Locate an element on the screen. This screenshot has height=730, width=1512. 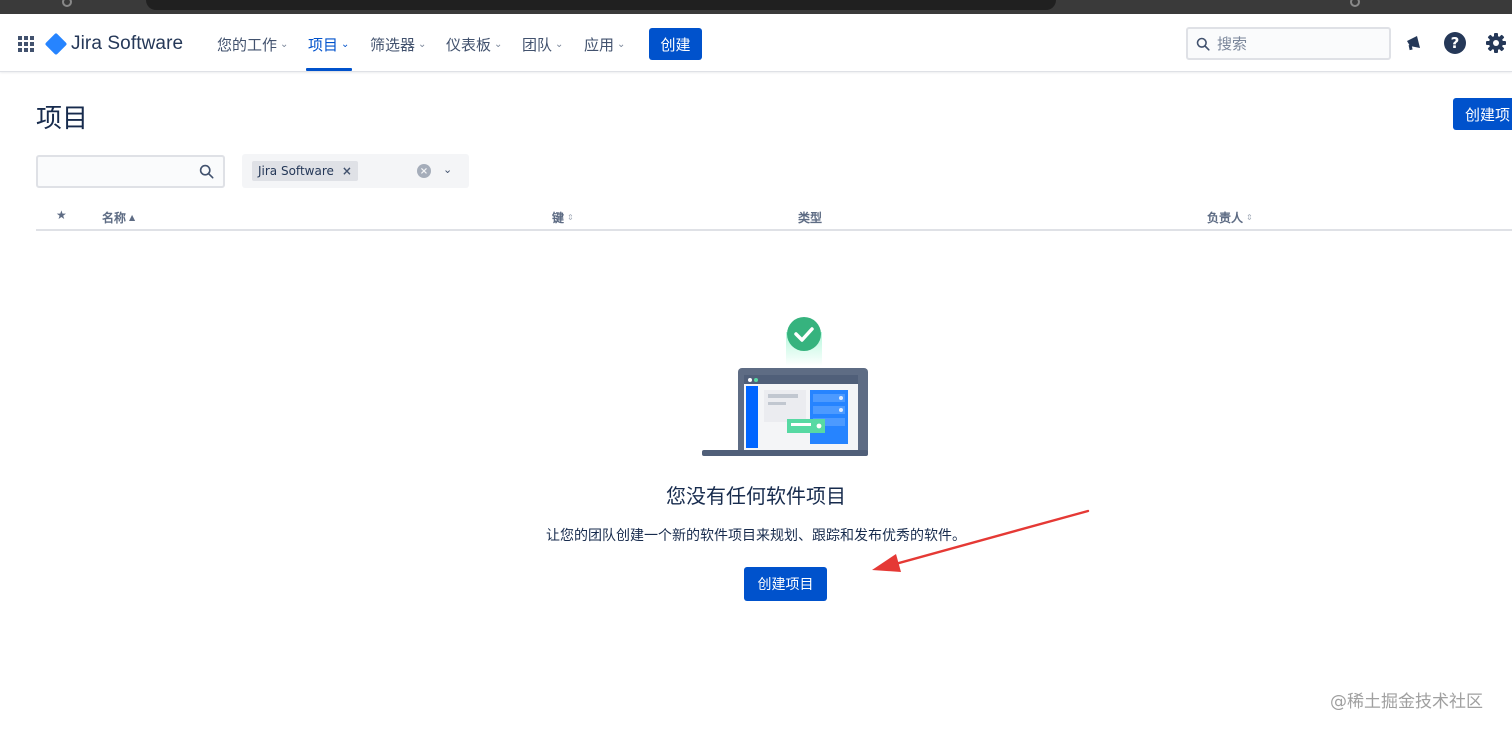
jira-diamond-icon is located at coordinates (56, 44).